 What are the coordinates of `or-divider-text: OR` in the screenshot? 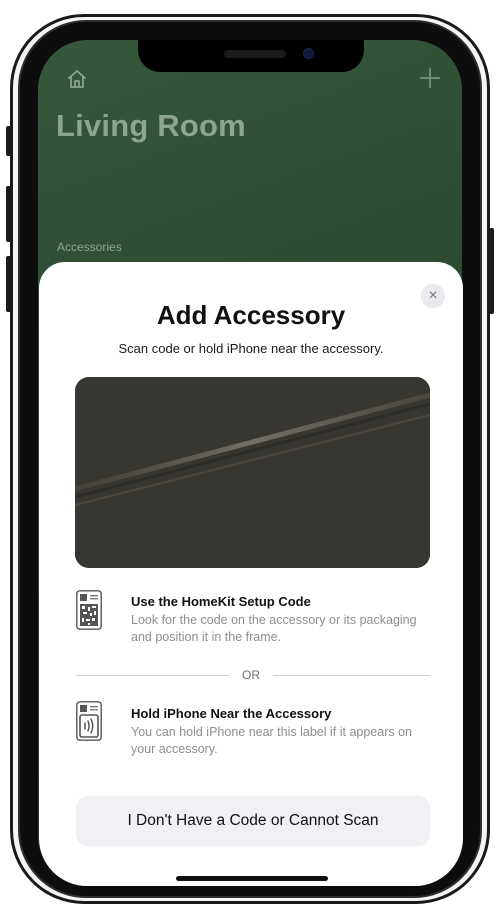 It's located at (251, 675).